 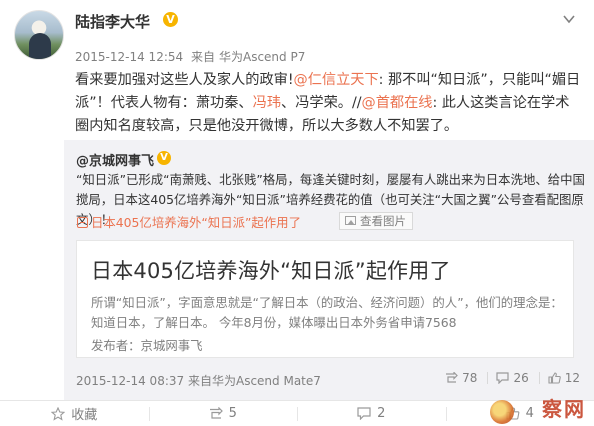 I want to click on repost-comment-count: 26, so click(x=512, y=378).